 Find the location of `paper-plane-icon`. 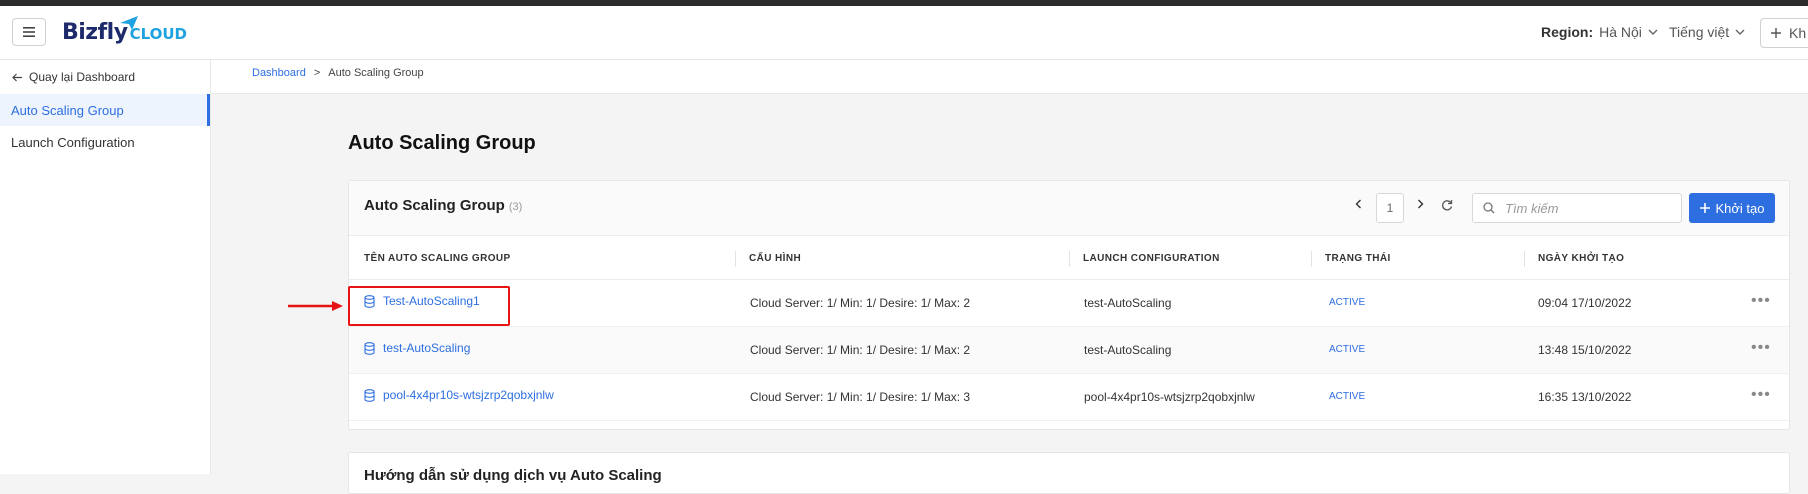

paper-plane-icon is located at coordinates (129, 23).